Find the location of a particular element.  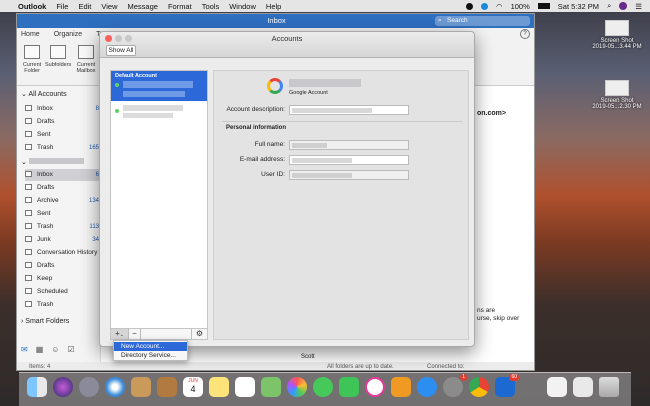

folder-item: Trash 165 is located at coordinates (63, 148).